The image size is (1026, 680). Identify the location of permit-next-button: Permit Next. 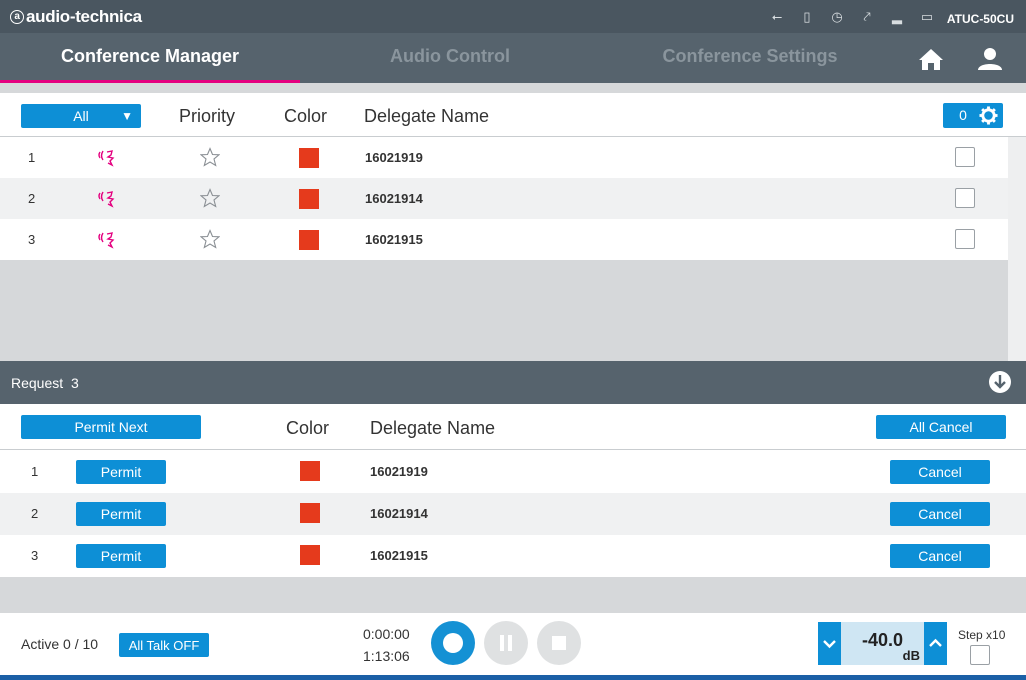
(111, 427).